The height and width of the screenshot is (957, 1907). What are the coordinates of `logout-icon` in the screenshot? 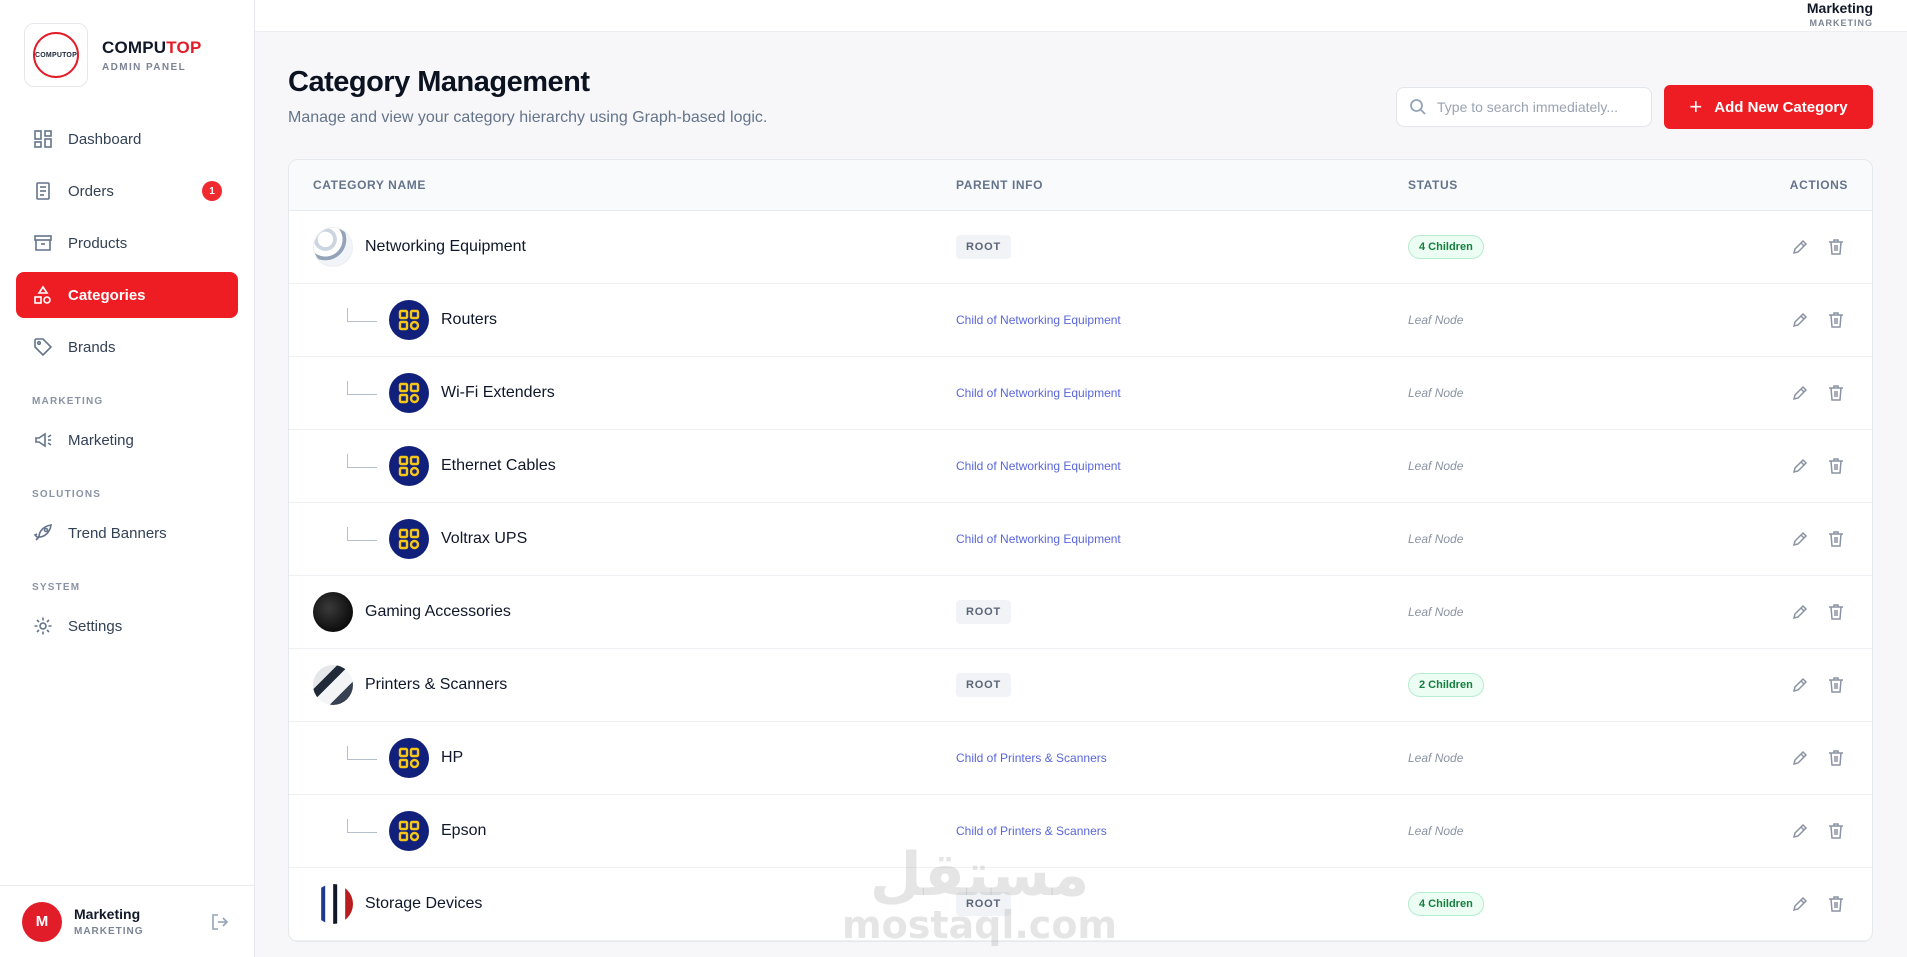 It's located at (220, 922).